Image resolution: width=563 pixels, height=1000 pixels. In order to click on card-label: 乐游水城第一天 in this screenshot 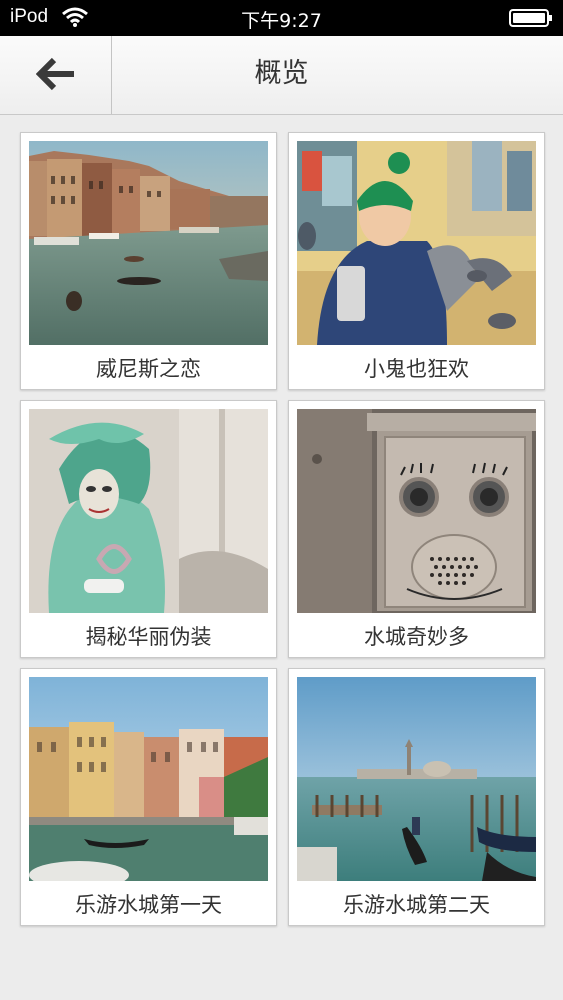, I will do `click(148, 905)`.